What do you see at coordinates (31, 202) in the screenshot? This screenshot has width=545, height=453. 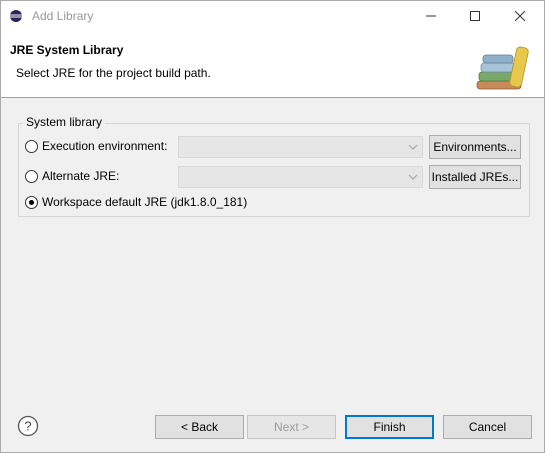 I see `workspace-default-jre-radio` at bounding box center [31, 202].